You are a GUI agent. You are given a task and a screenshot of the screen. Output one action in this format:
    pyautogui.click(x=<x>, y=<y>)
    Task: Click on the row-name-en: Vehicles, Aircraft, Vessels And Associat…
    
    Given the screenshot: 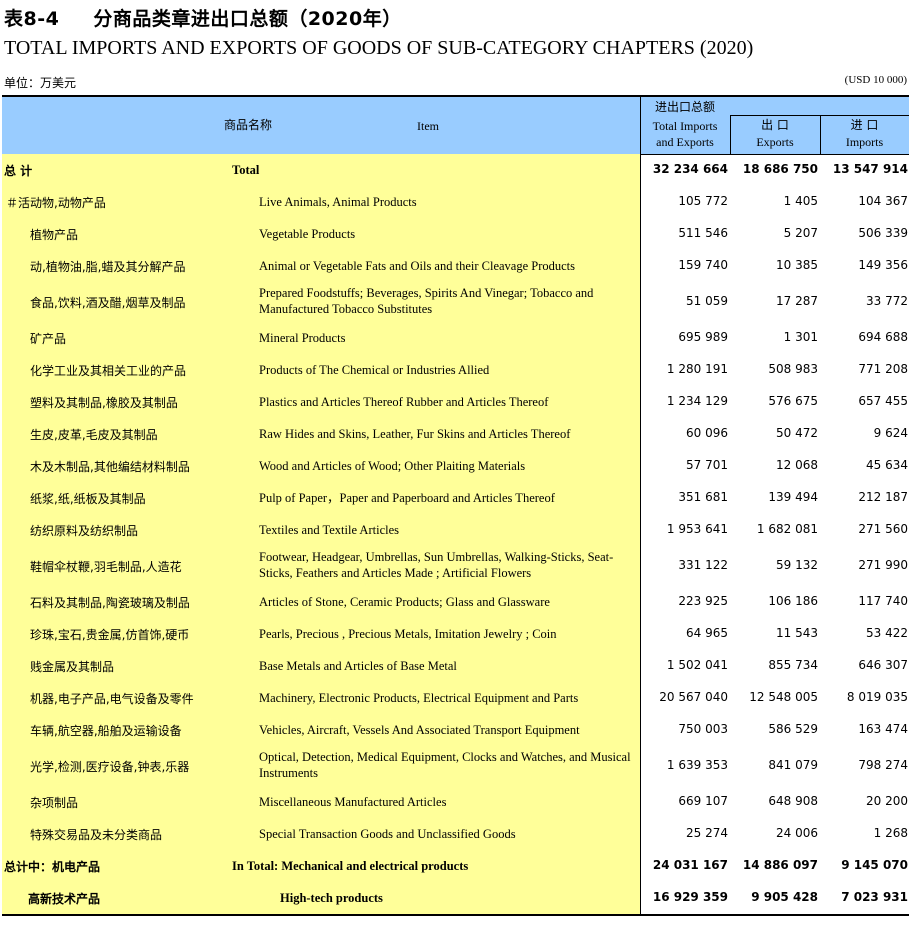 What is the action you would take?
    pyautogui.click(x=419, y=730)
    